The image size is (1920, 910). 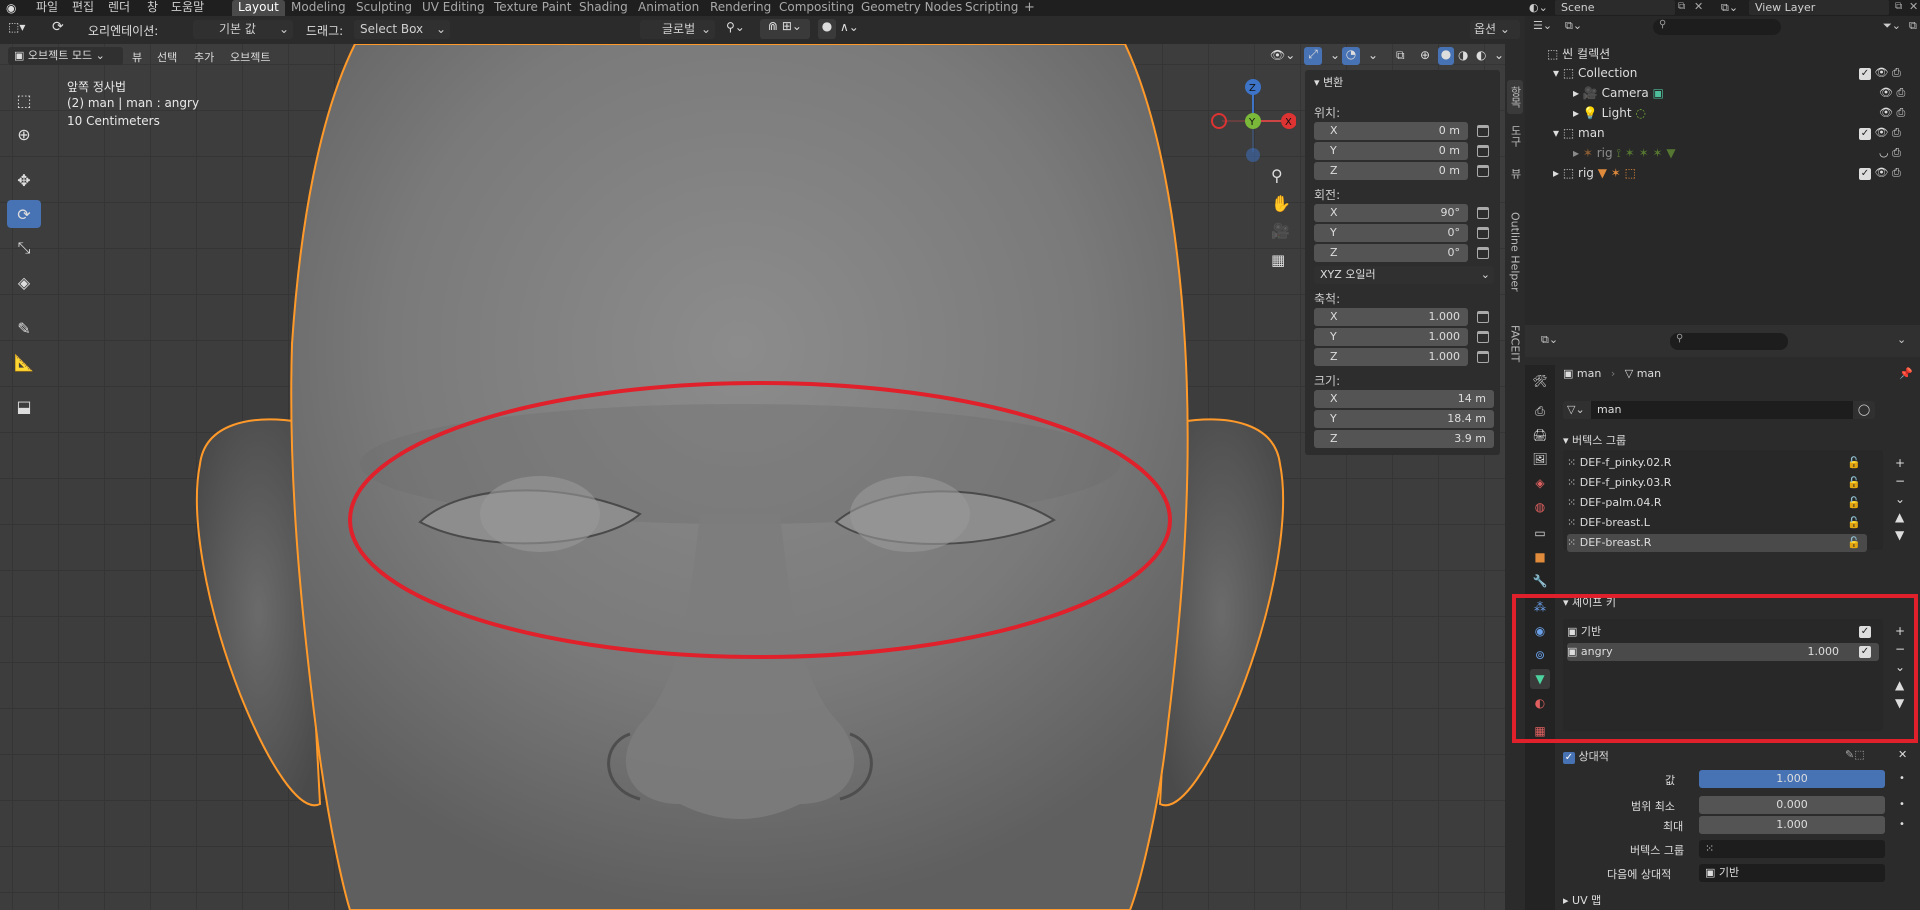 I want to click on editor-type-icon: ⬚▾, so click(x=16, y=27).